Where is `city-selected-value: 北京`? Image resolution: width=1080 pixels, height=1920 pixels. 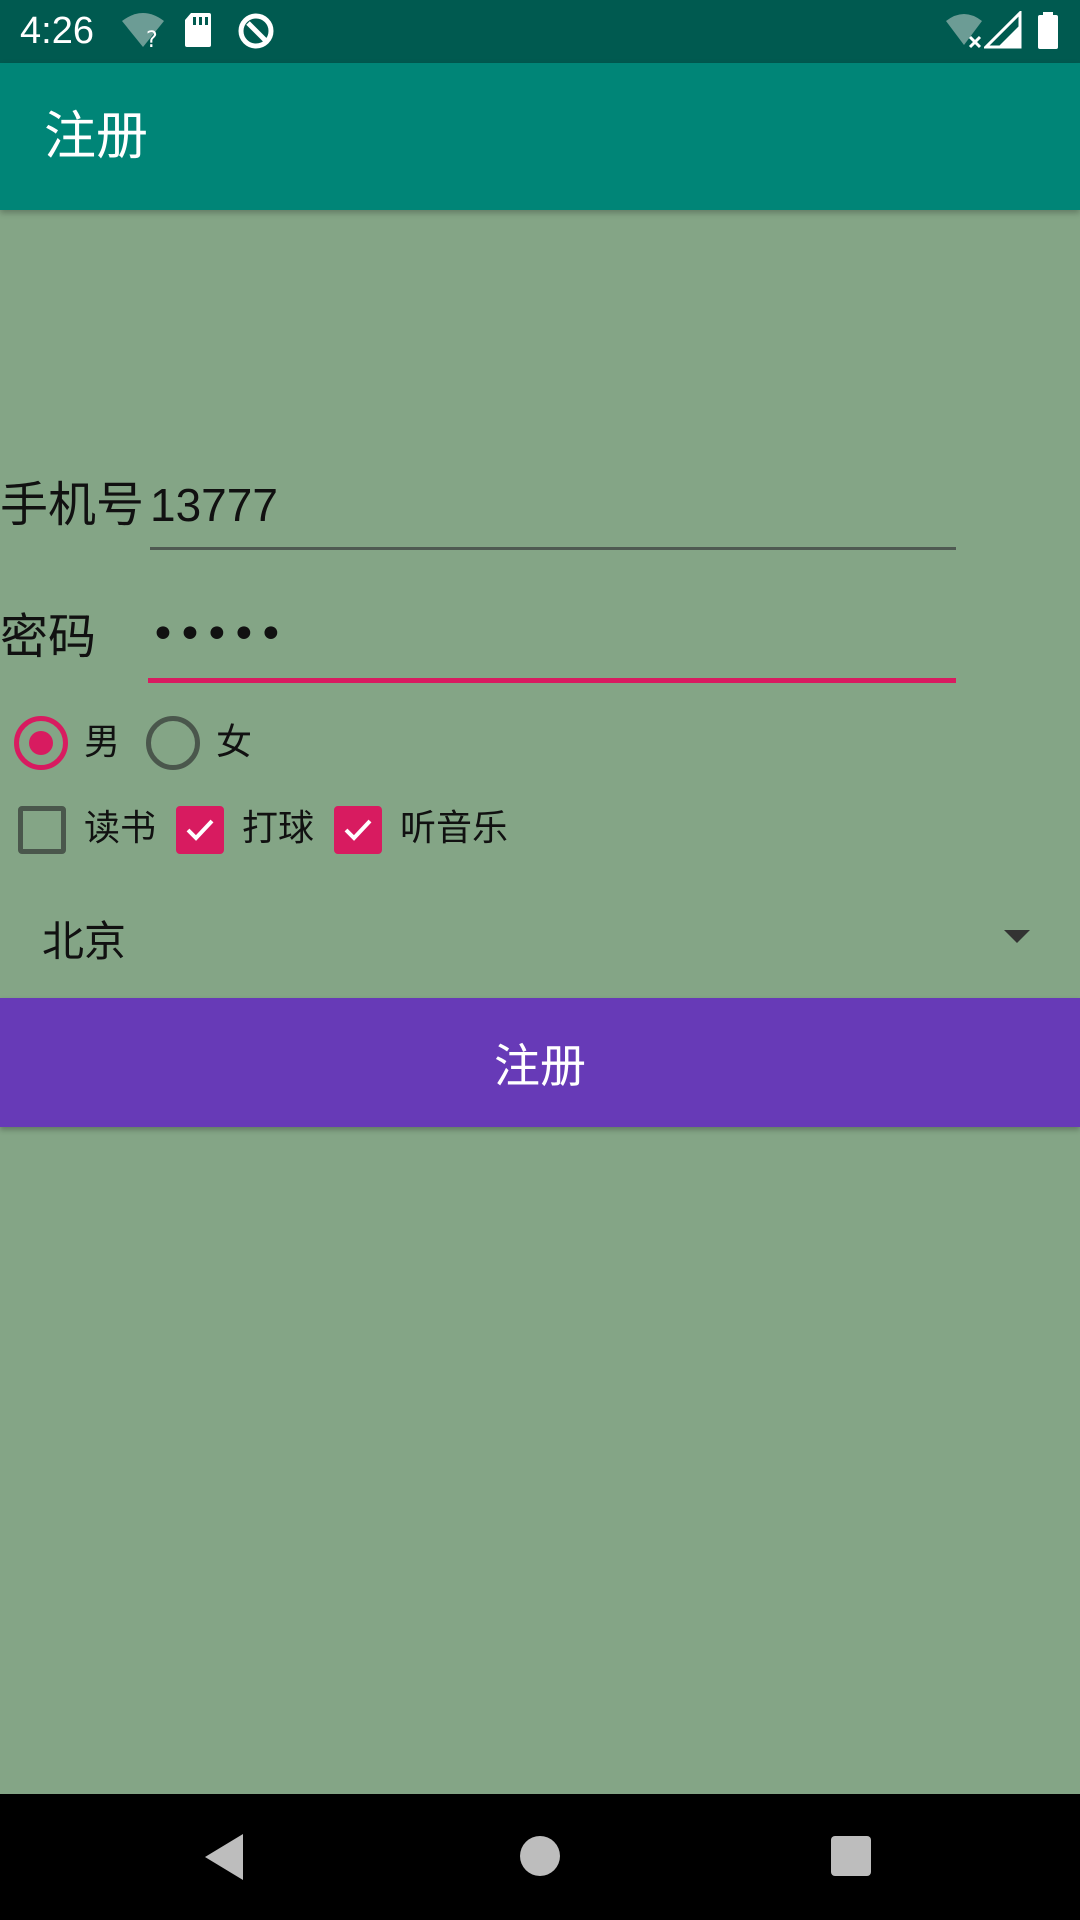
city-selected-value: 北京 is located at coordinates (84, 941).